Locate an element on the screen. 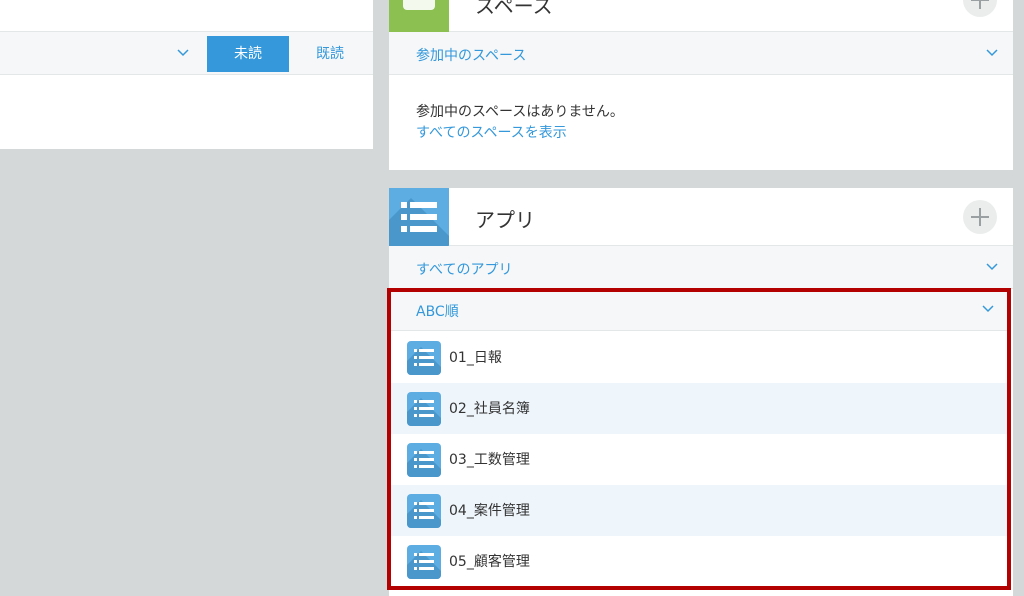 Image resolution: width=1024 pixels, height=596 pixels. all-apps-dropdown: すべてのアプリ is located at coordinates (701, 267).